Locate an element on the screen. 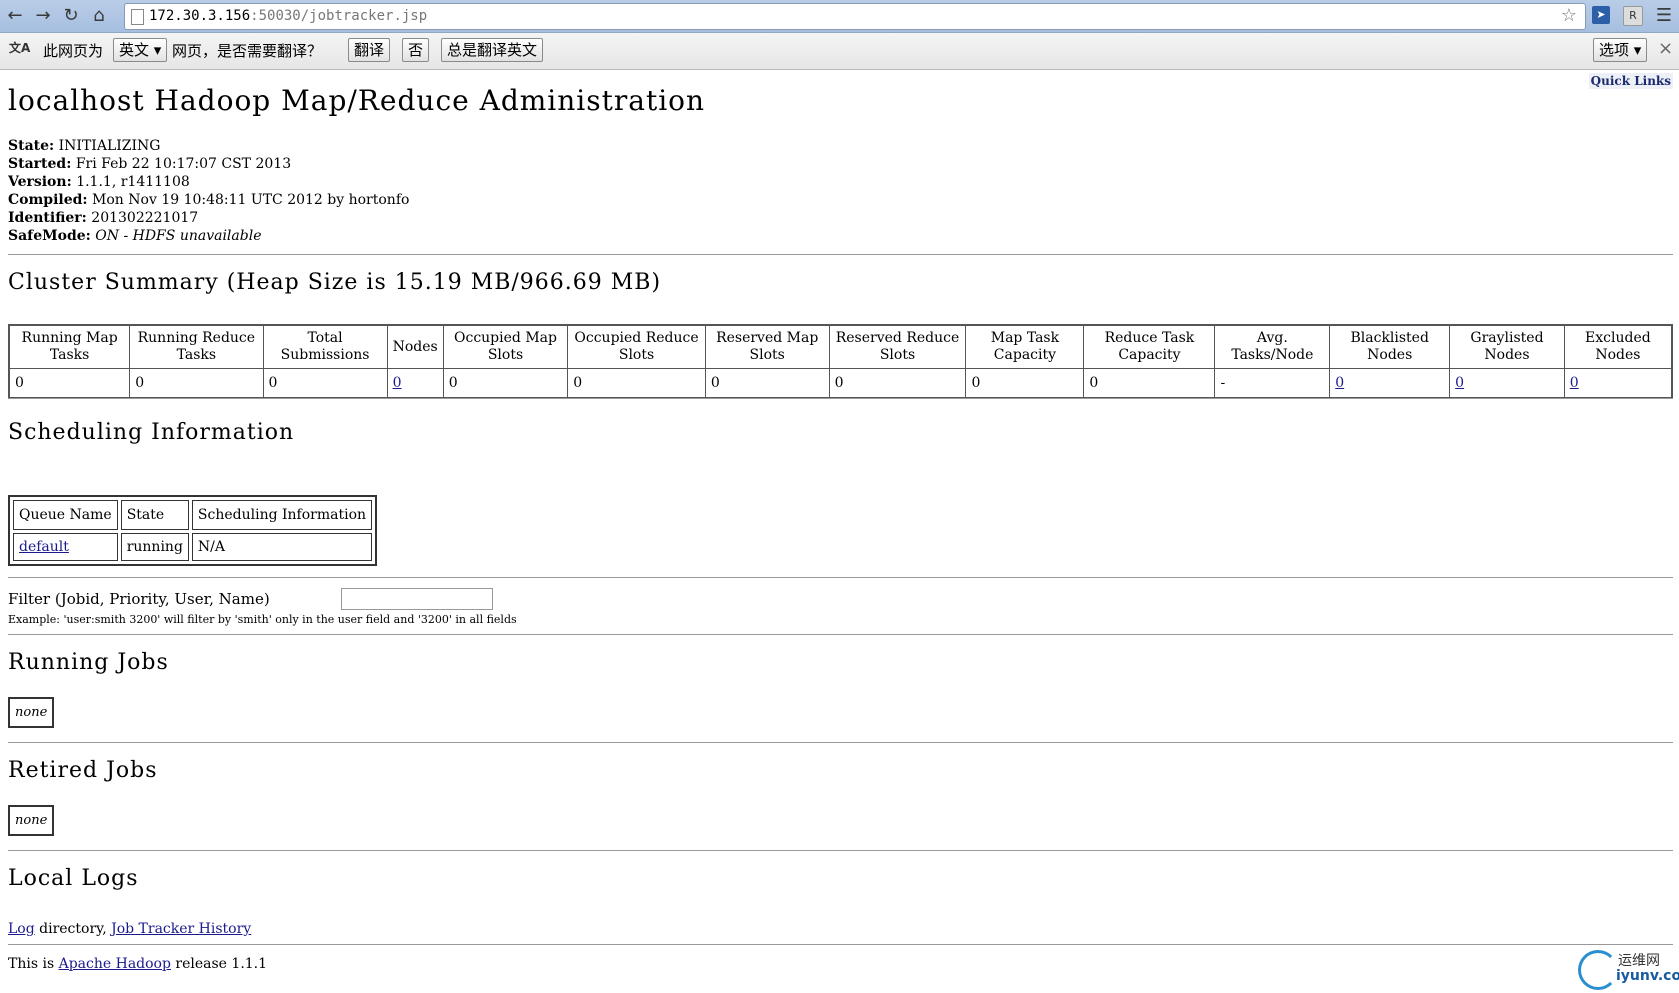 The image size is (1679, 993). back-icon: ← is located at coordinates (15, 16).